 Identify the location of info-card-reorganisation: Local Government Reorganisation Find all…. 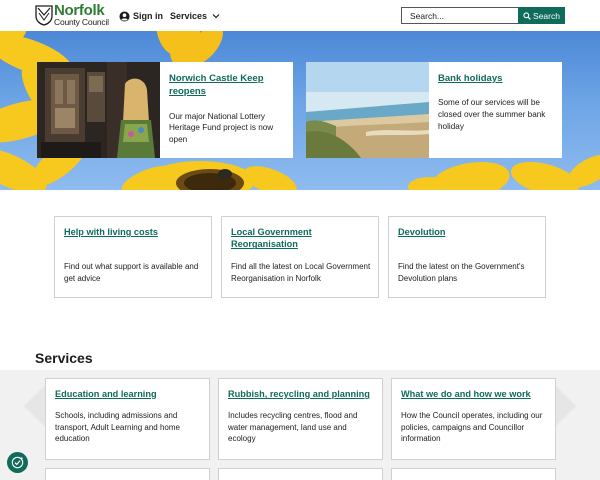
(300, 257).